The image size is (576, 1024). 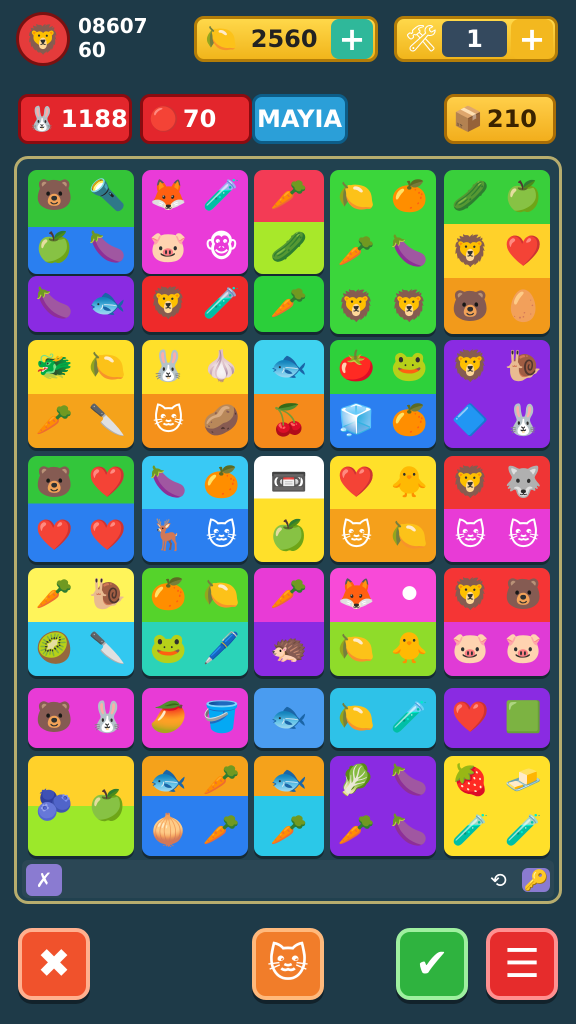 I want to click on board-tile: 🥕 🐌 🥝 🔪, so click(x=81, y=622).